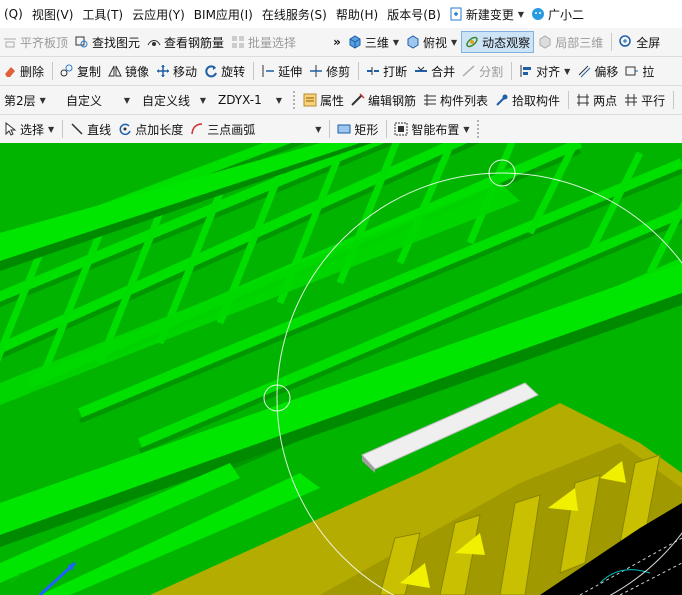  I want to click on rotate-button: 旋转, so click(224, 71).